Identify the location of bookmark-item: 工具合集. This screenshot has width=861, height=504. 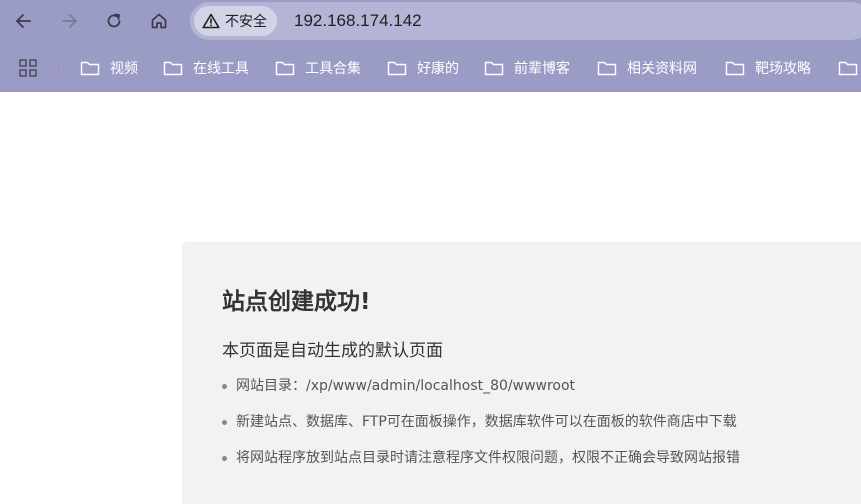
(318, 68).